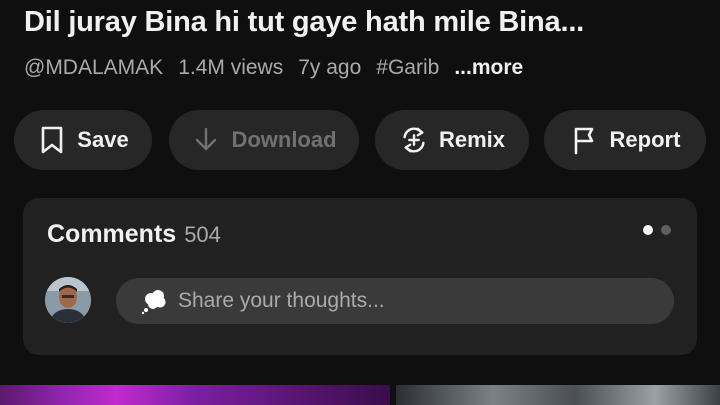 The image size is (720, 405). I want to click on comments-pager, so click(657, 230).